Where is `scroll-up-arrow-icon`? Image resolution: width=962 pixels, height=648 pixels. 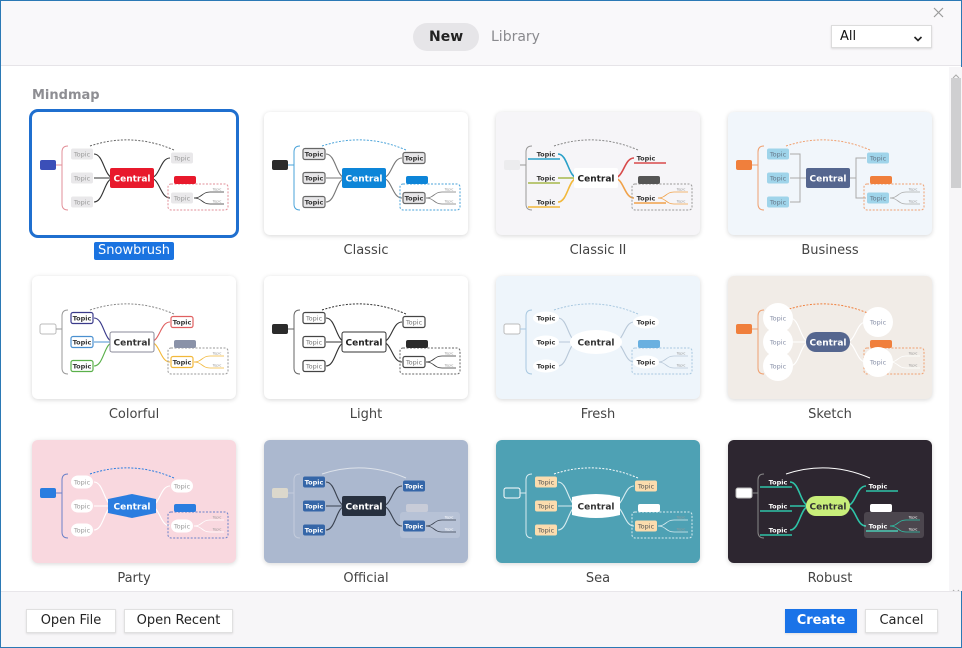
scroll-up-arrow-icon is located at coordinates (956, 73).